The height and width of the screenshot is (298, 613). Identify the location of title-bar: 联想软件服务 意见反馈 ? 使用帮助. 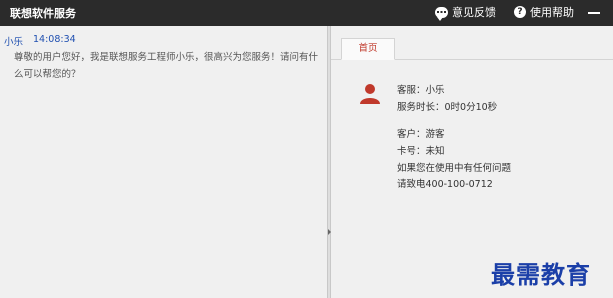
(306, 13).